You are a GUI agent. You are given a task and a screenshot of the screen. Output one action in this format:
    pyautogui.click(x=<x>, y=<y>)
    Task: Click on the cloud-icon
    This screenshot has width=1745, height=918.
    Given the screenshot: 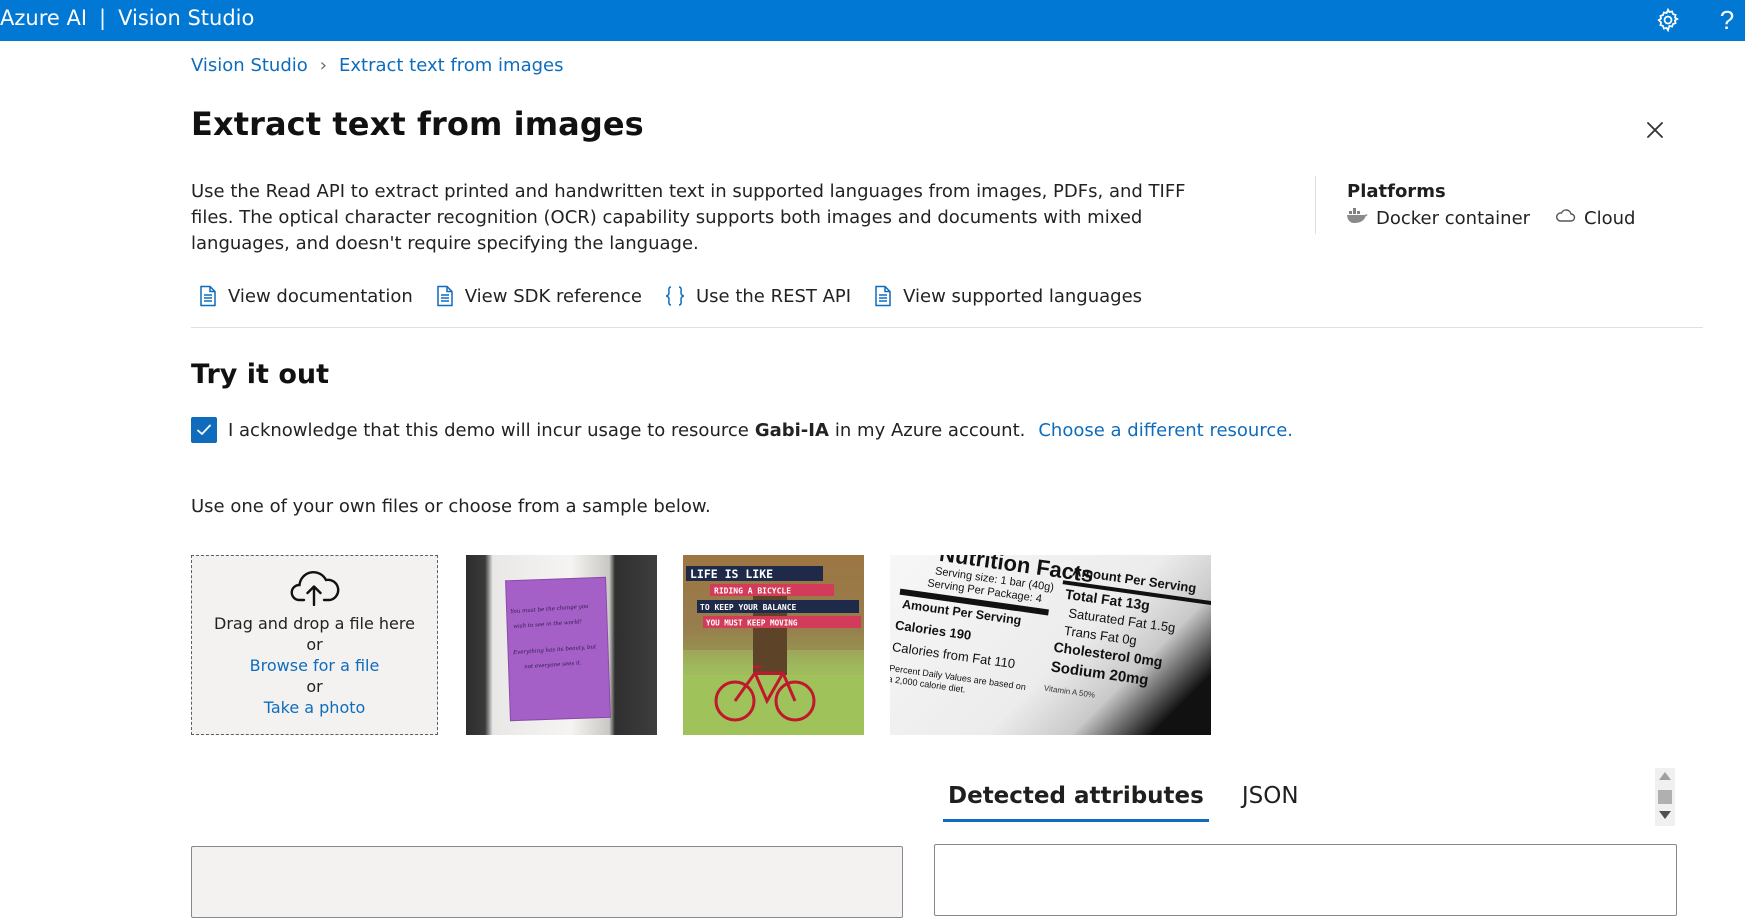 What is the action you would take?
    pyautogui.click(x=1565, y=218)
    